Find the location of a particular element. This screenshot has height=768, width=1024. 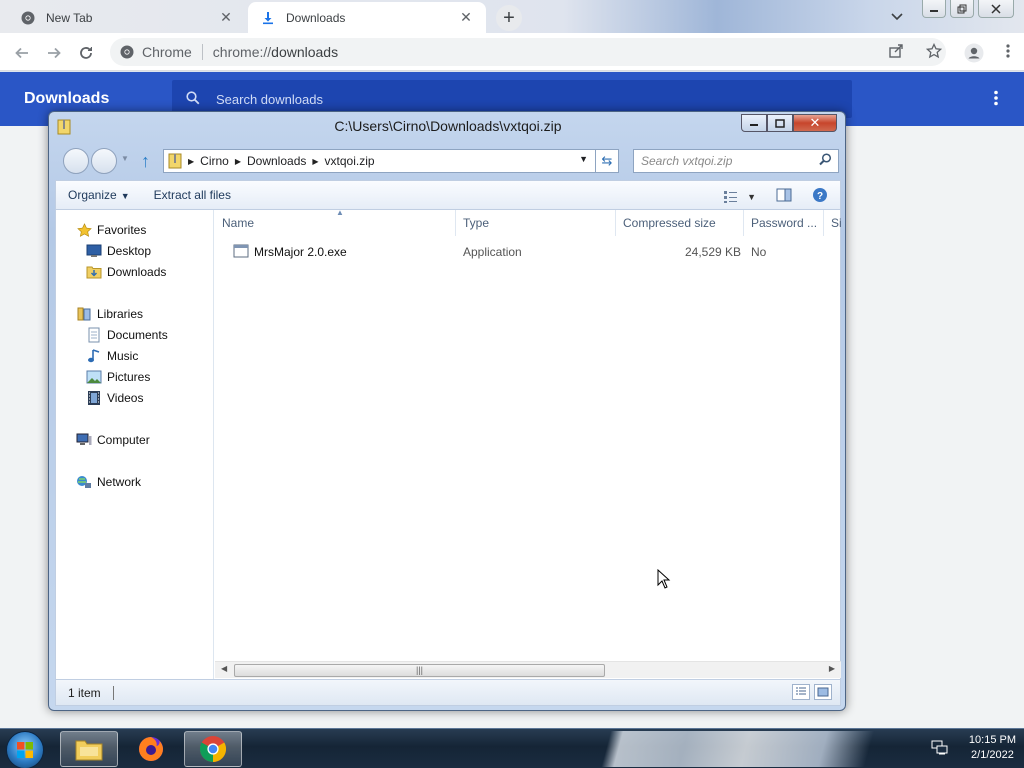

windows-logo-icon is located at coordinates (25, 750).